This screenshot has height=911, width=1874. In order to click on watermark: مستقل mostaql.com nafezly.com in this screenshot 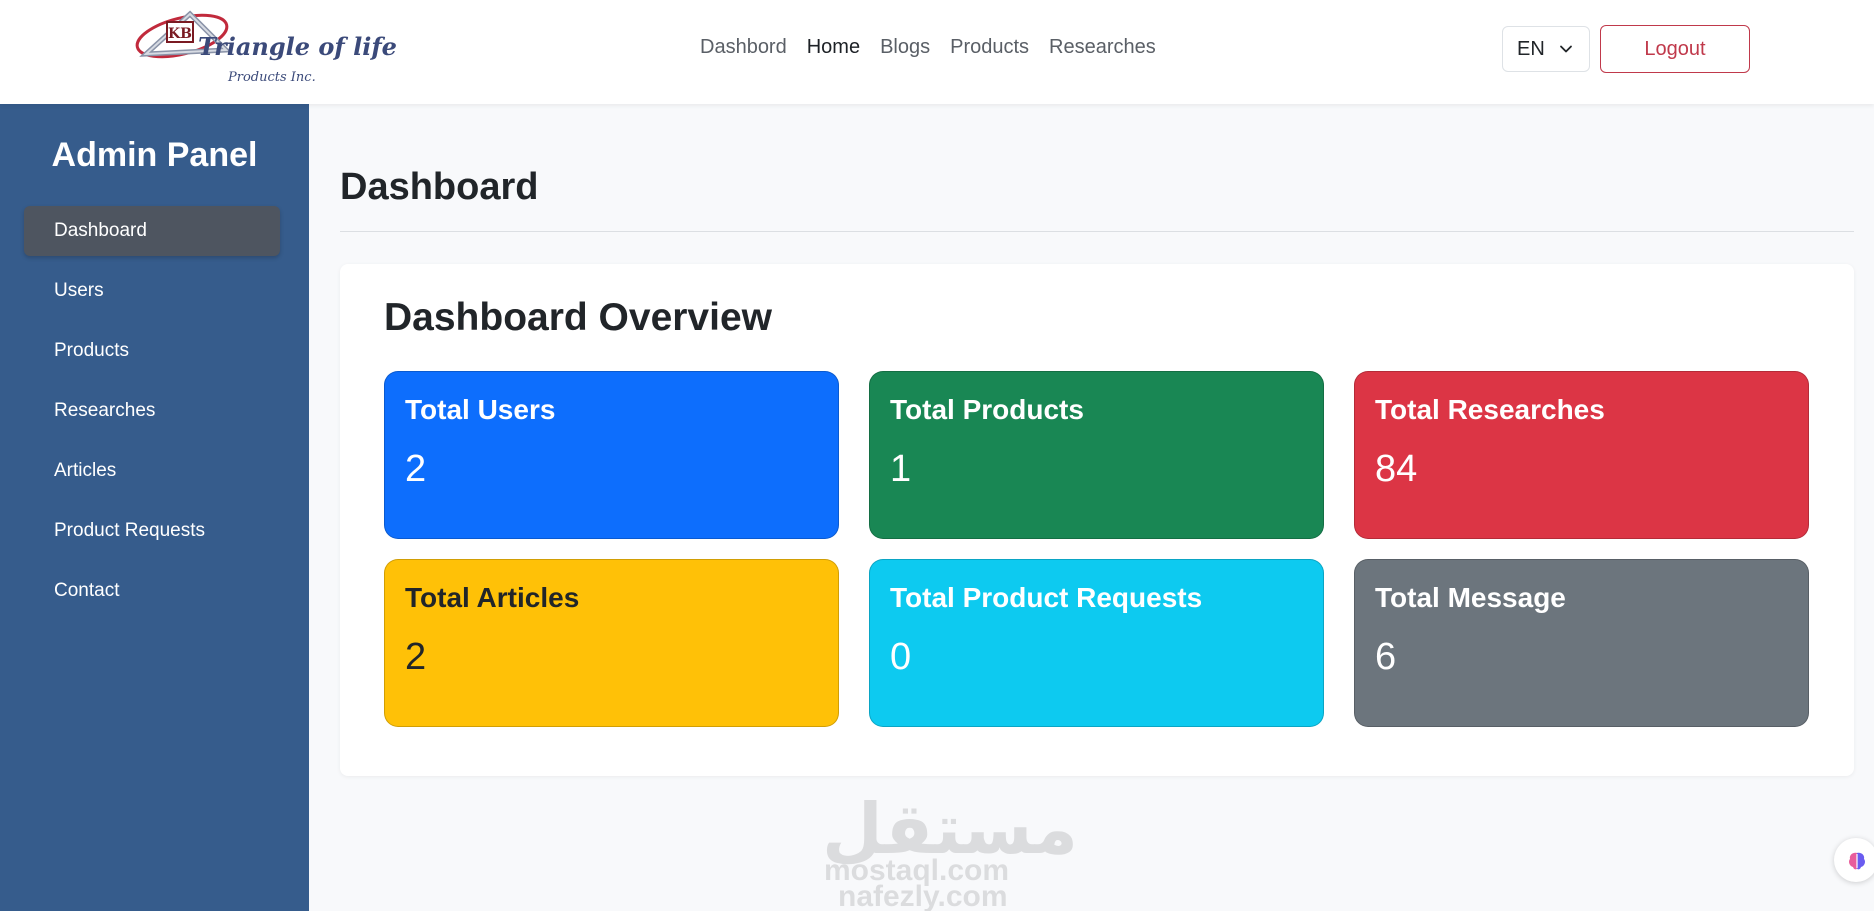, I will do `click(950, 849)`.